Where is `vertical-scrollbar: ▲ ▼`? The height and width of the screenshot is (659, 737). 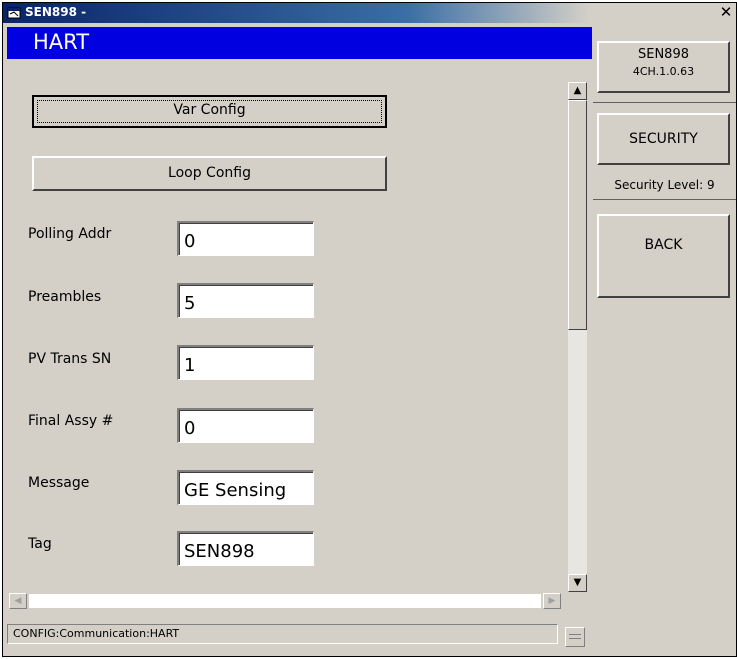 vertical-scrollbar: ▲ ▼ is located at coordinates (577, 337).